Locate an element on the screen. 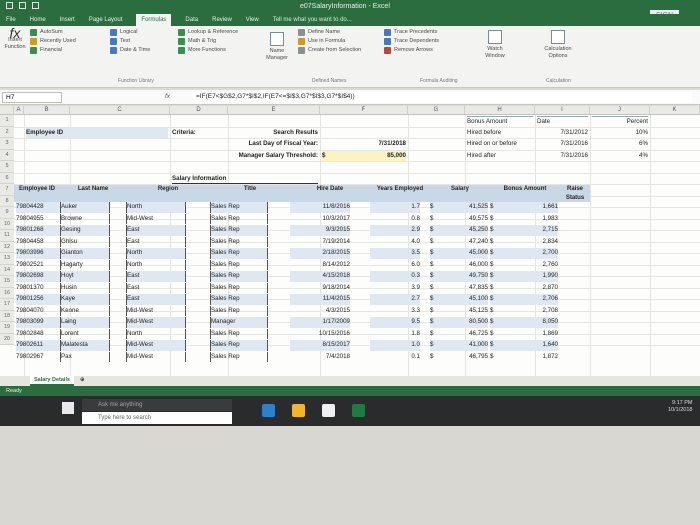 This screenshot has width=700, height=525. table-cell: 2/18/2015 is located at coordinates (320, 253).